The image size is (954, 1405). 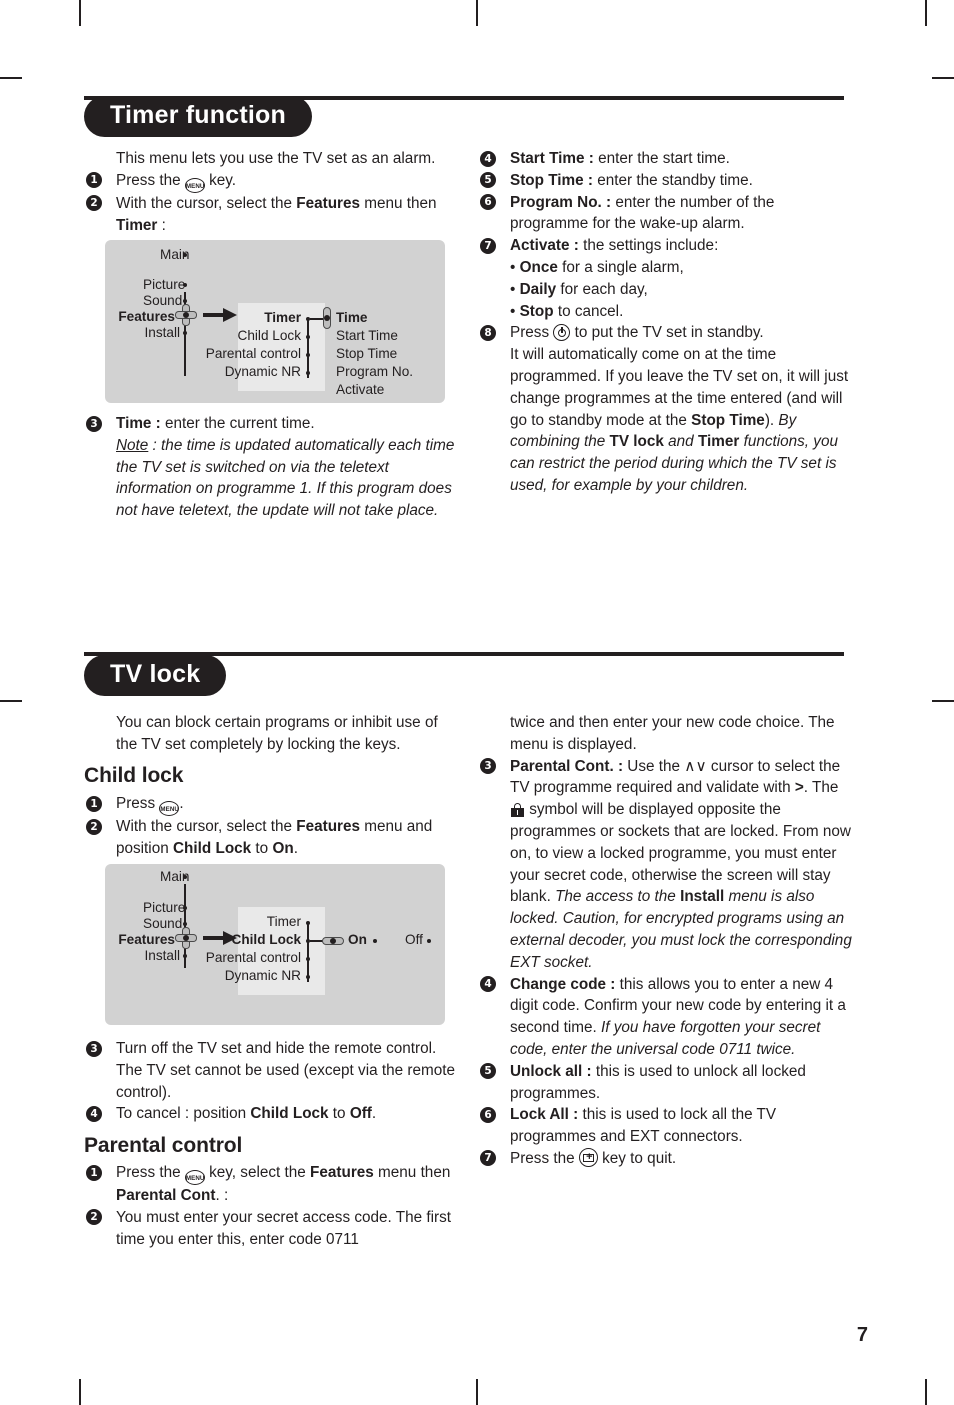 I want to click on timer-bullet-daily-rest: for each day,, so click(x=602, y=289).